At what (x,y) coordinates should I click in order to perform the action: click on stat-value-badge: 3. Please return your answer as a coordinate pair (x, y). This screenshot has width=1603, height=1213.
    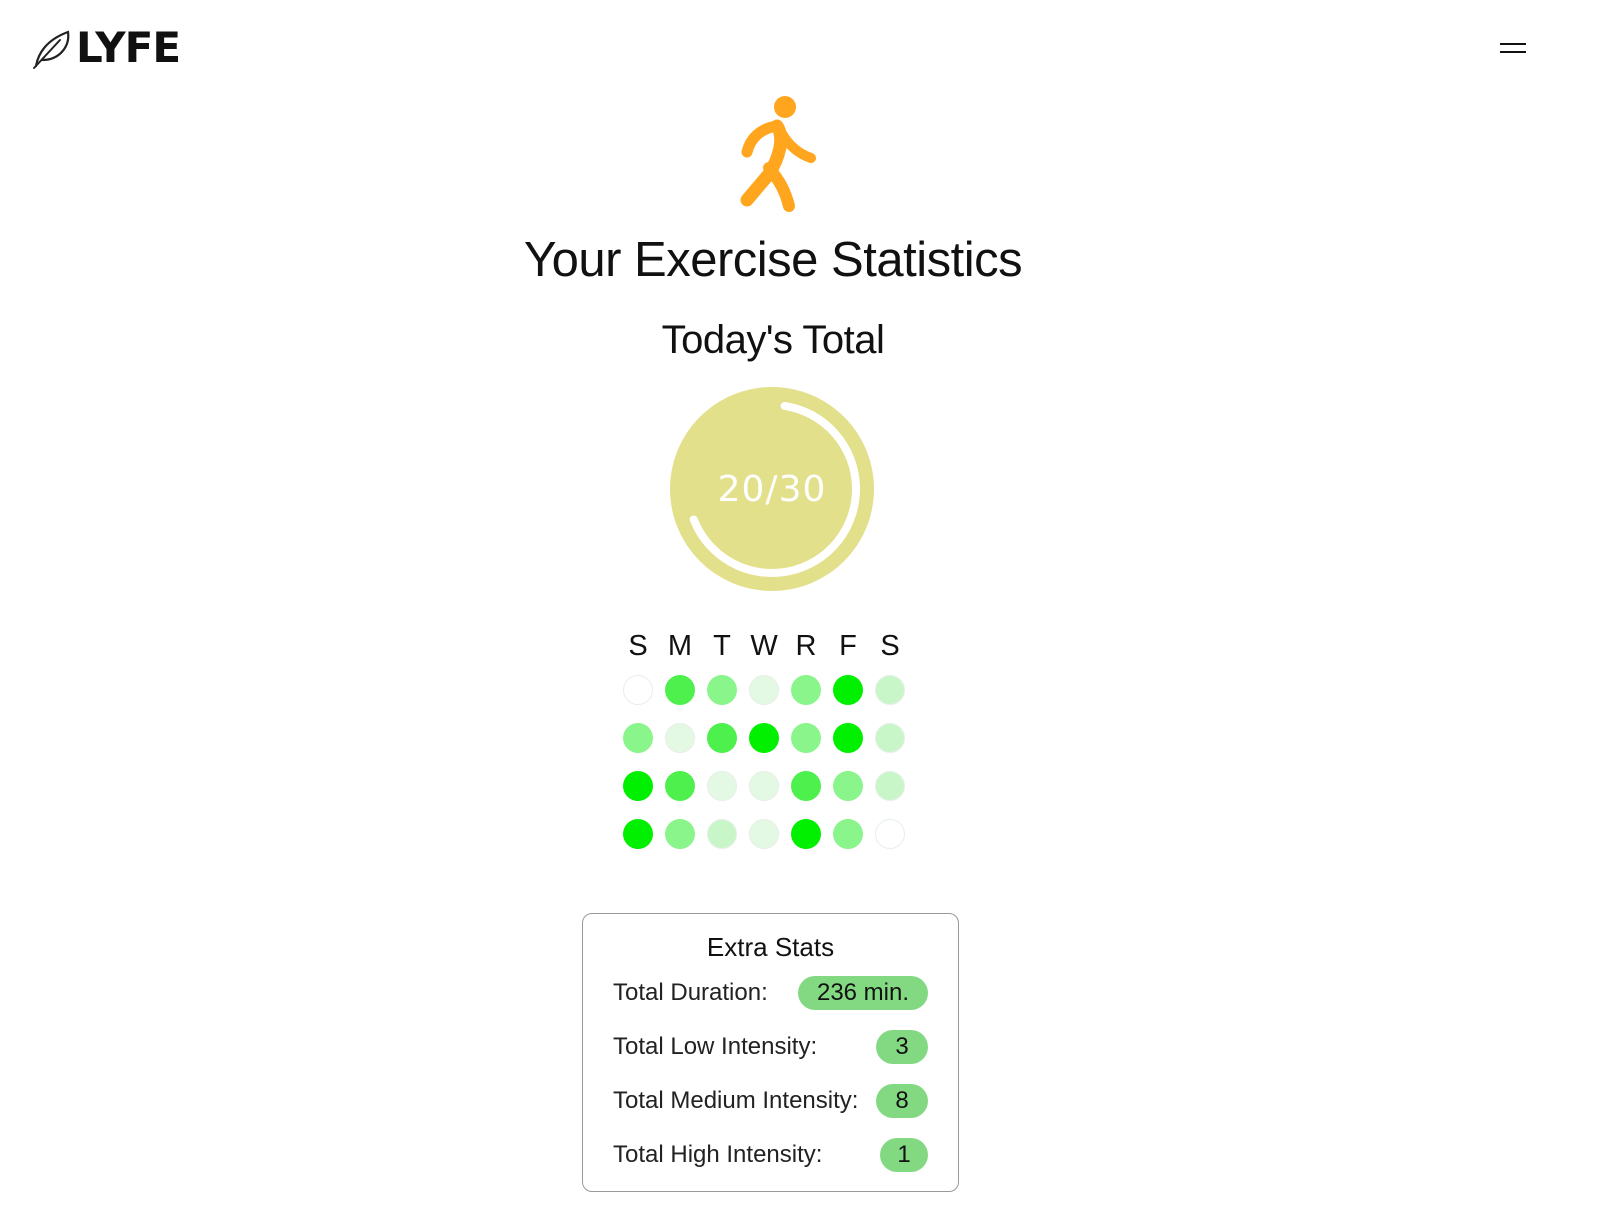
    Looking at the image, I should click on (902, 1047).